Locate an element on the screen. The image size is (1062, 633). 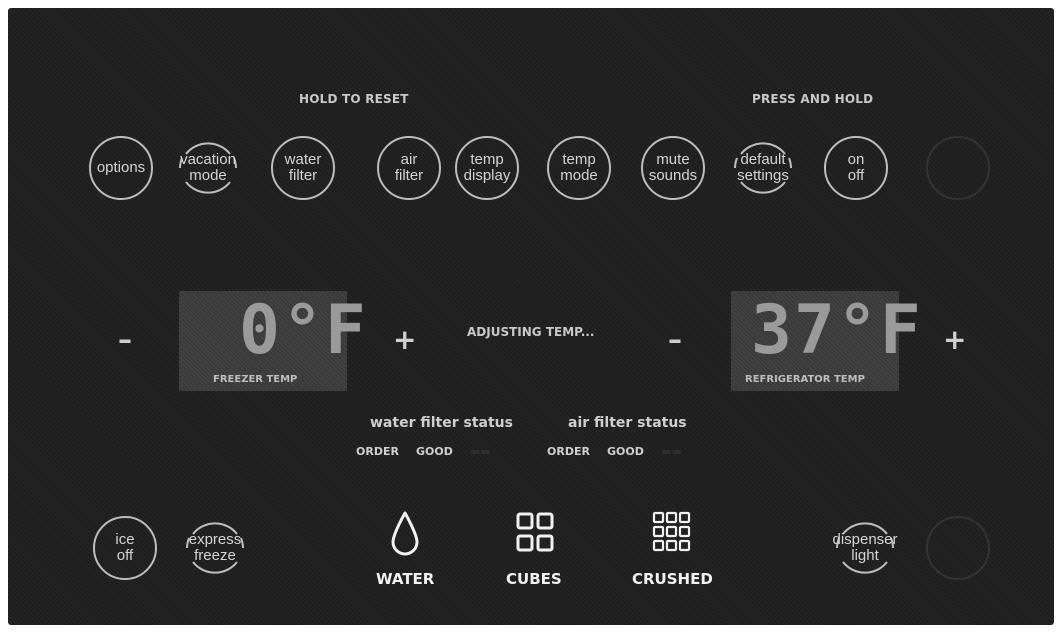
temp-display-button: temp display is located at coordinates (487, 168).